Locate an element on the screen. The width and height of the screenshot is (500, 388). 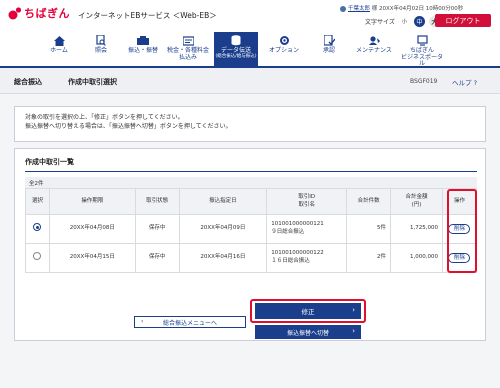
logo-mark-icon is located at coordinates (15, 13).